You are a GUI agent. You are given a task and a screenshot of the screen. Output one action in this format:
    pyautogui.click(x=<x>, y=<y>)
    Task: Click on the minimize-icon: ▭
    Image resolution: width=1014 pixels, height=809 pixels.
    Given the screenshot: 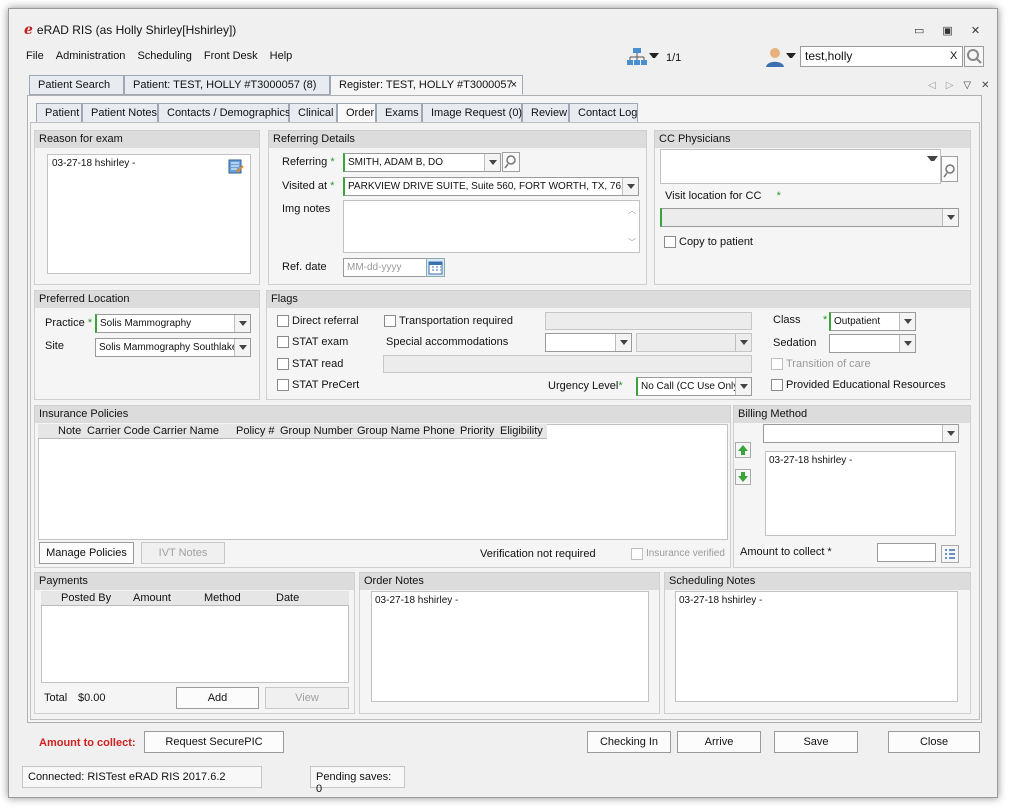 What is the action you would take?
    pyautogui.click(x=919, y=30)
    